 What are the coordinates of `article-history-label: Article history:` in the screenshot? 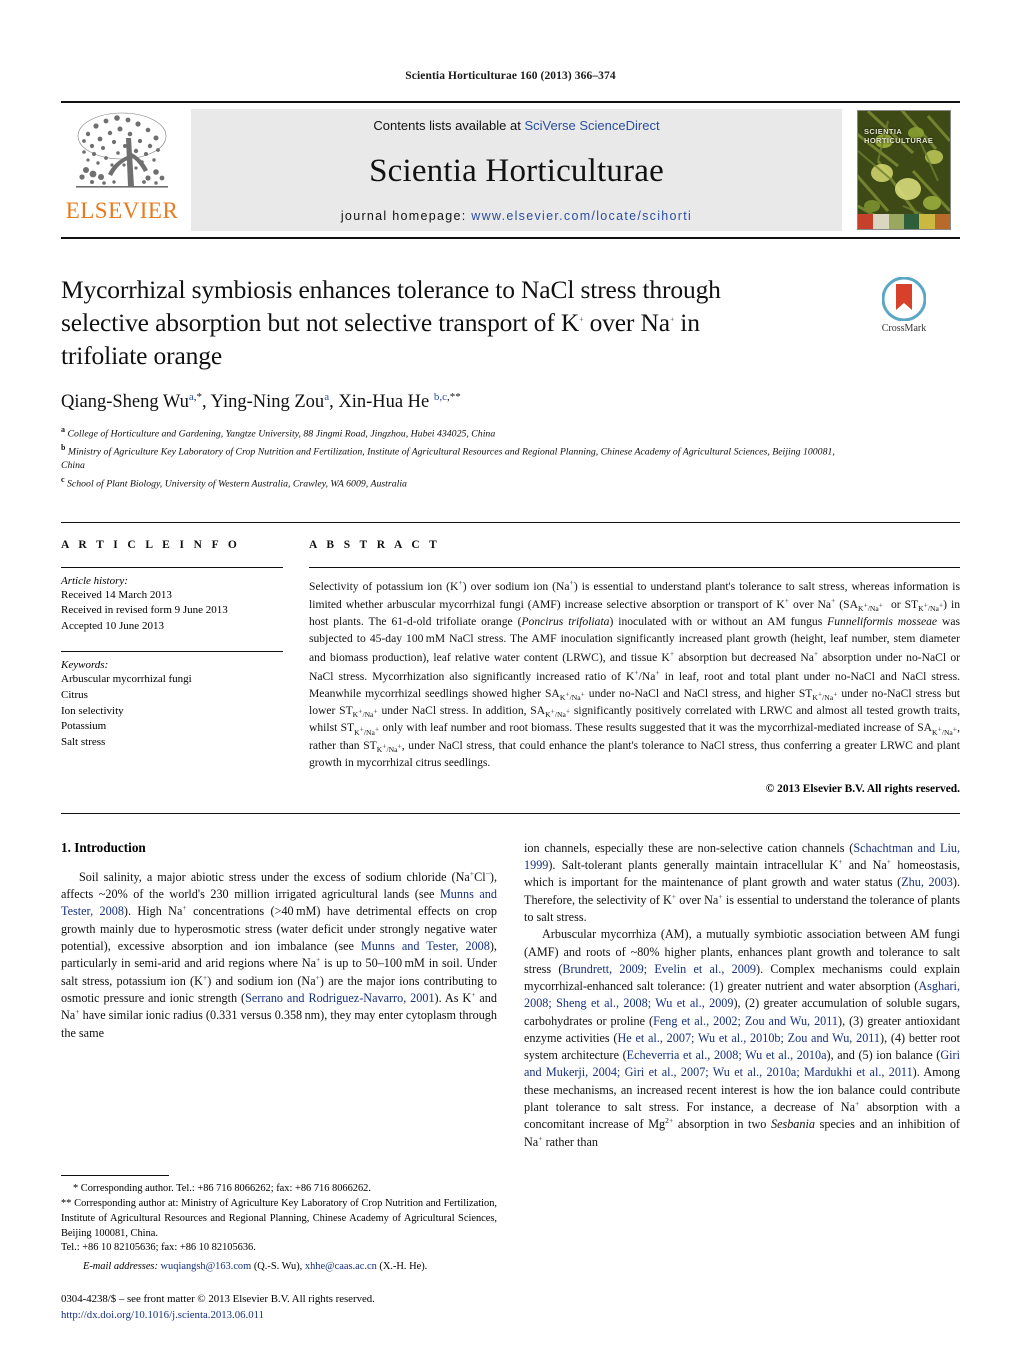 It's located at (94, 580).